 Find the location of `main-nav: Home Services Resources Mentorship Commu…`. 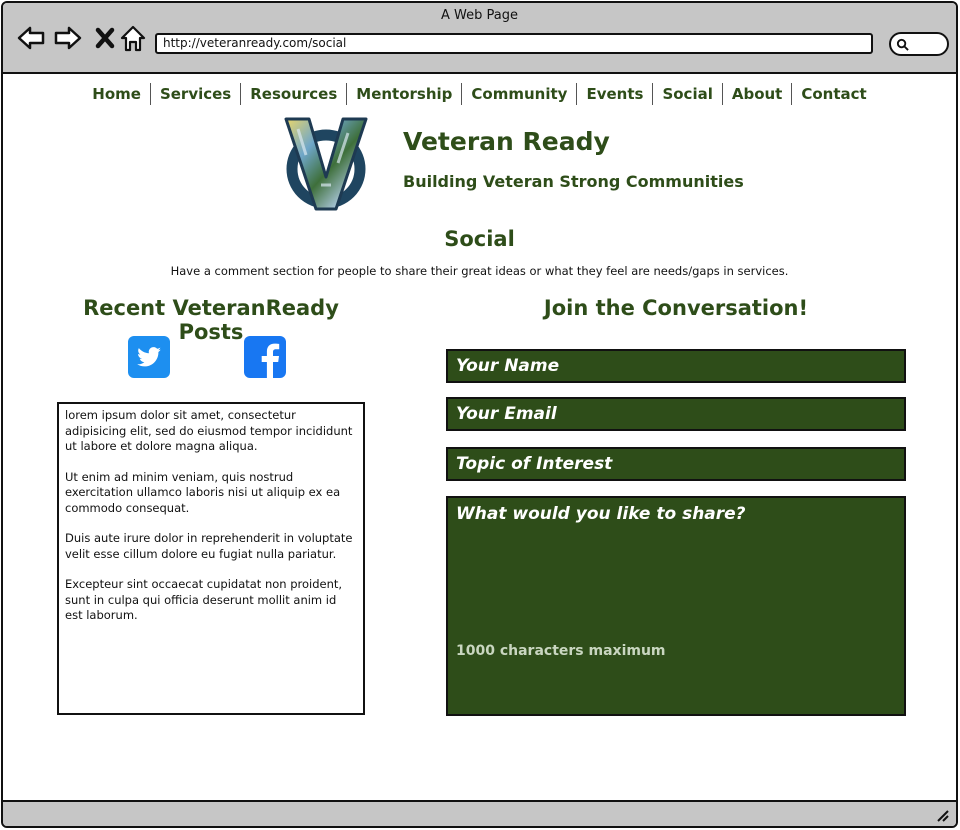

main-nav: Home Services Resources Mentorship Commu… is located at coordinates (479, 94).